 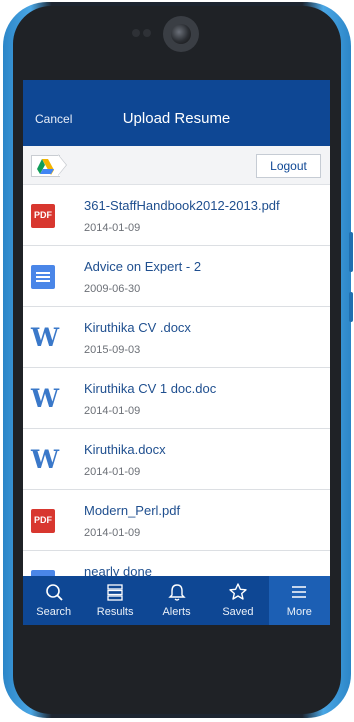 What do you see at coordinates (176, 165) in the screenshot?
I see `drive-toolbar: Logout` at bounding box center [176, 165].